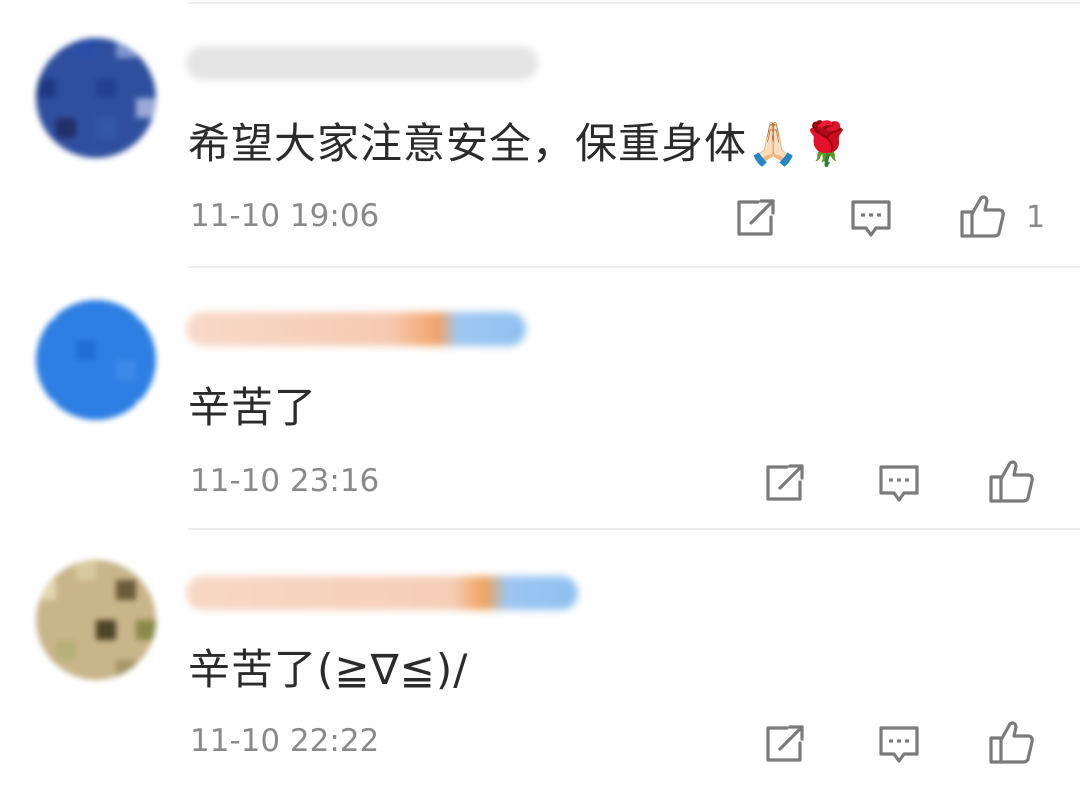  Describe the element at coordinates (285, 216) in the screenshot. I see `comment-time: 11-10 19:06` at that location.